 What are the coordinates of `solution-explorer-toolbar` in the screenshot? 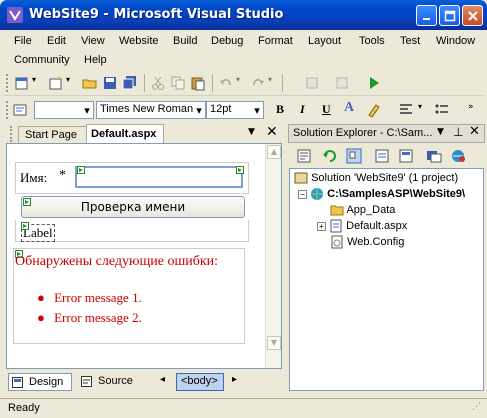 It's located at (386, 156).